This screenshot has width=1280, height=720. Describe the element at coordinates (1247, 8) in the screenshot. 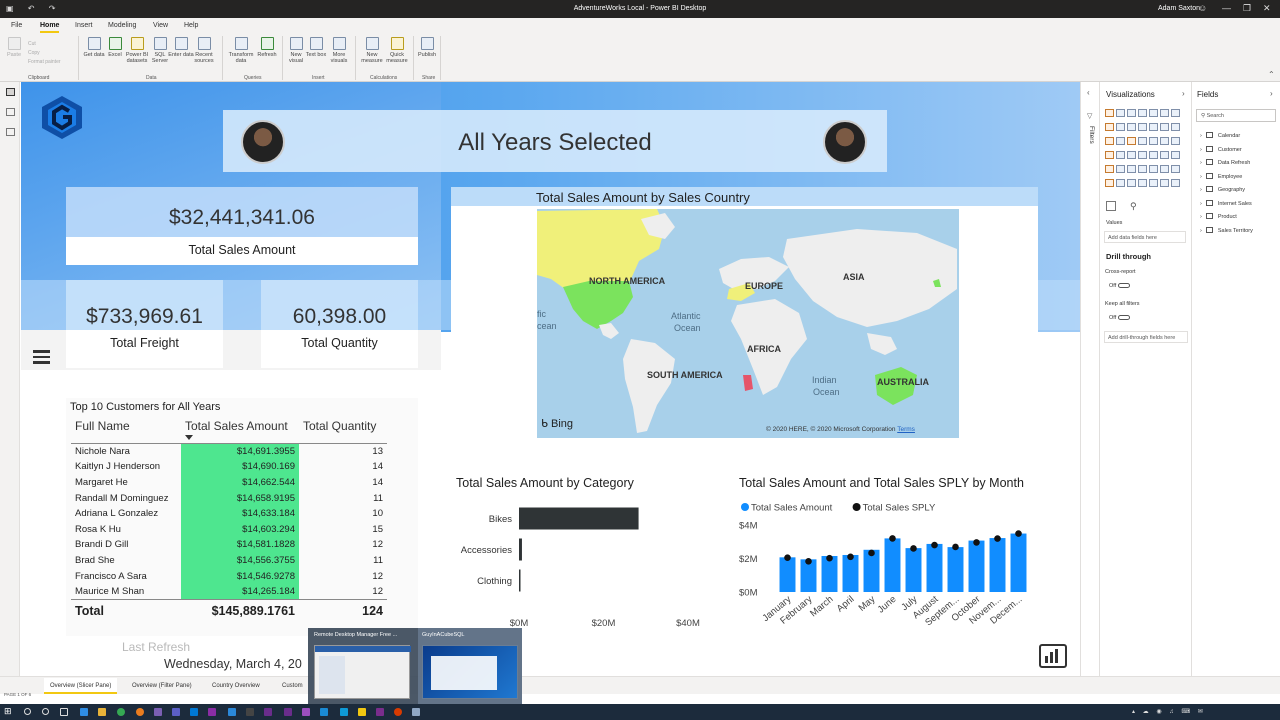

I see `restore-icon: ❐` at that location.